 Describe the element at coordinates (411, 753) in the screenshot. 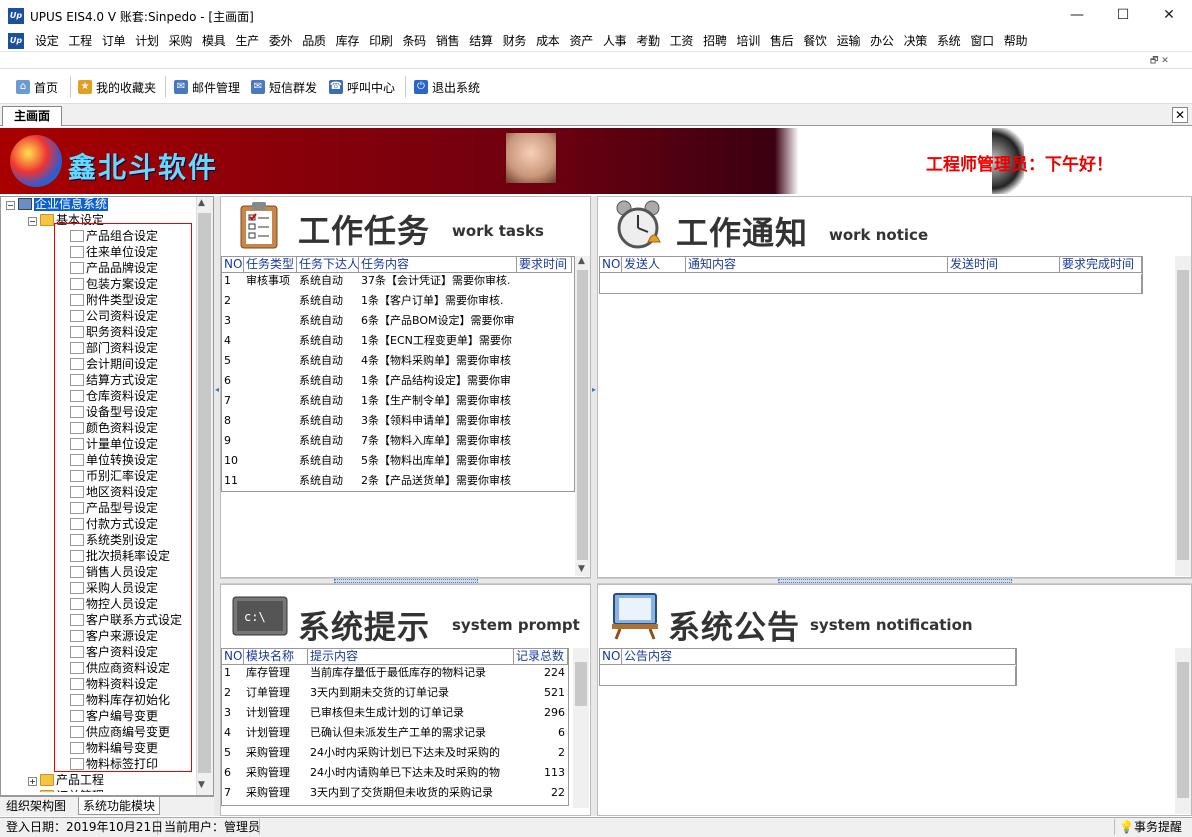

I see `table-cell: 24小时内采购计划已下达未及时采购的` at that location.